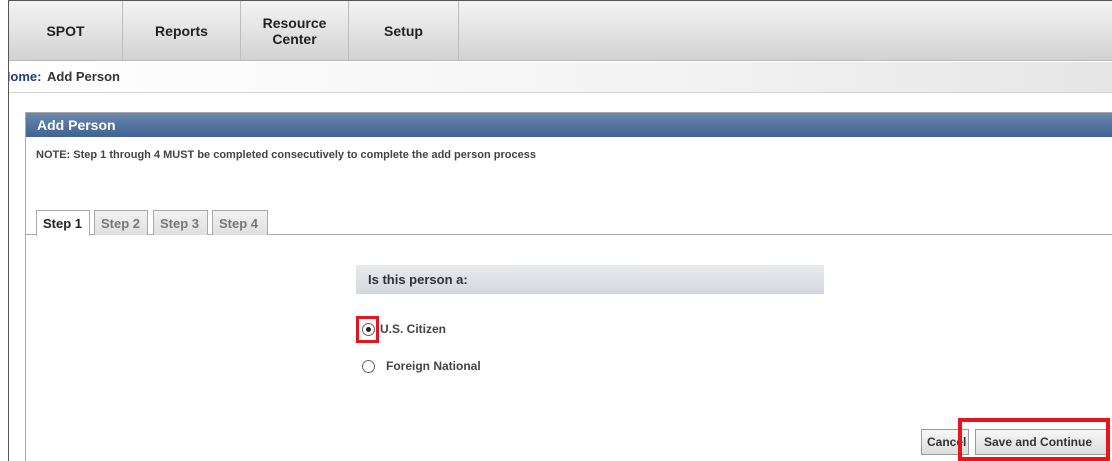 The image size is (1112, 461). I want to click on top-nav: SPOT Reports Resource Center Setup, so click(560, 31).